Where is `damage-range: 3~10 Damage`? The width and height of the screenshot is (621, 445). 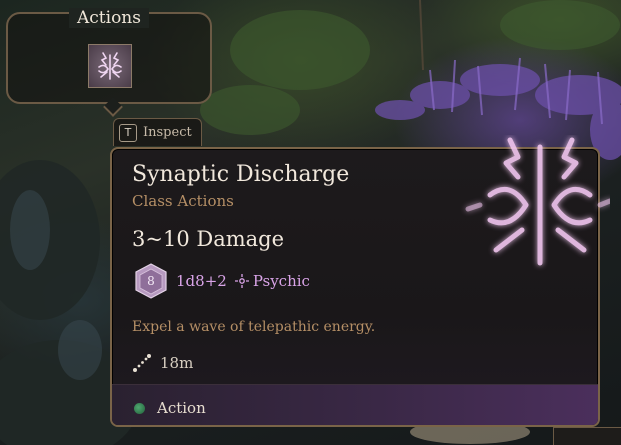 damage-range: 3~10 Damage is located at coordinates (208, 239).